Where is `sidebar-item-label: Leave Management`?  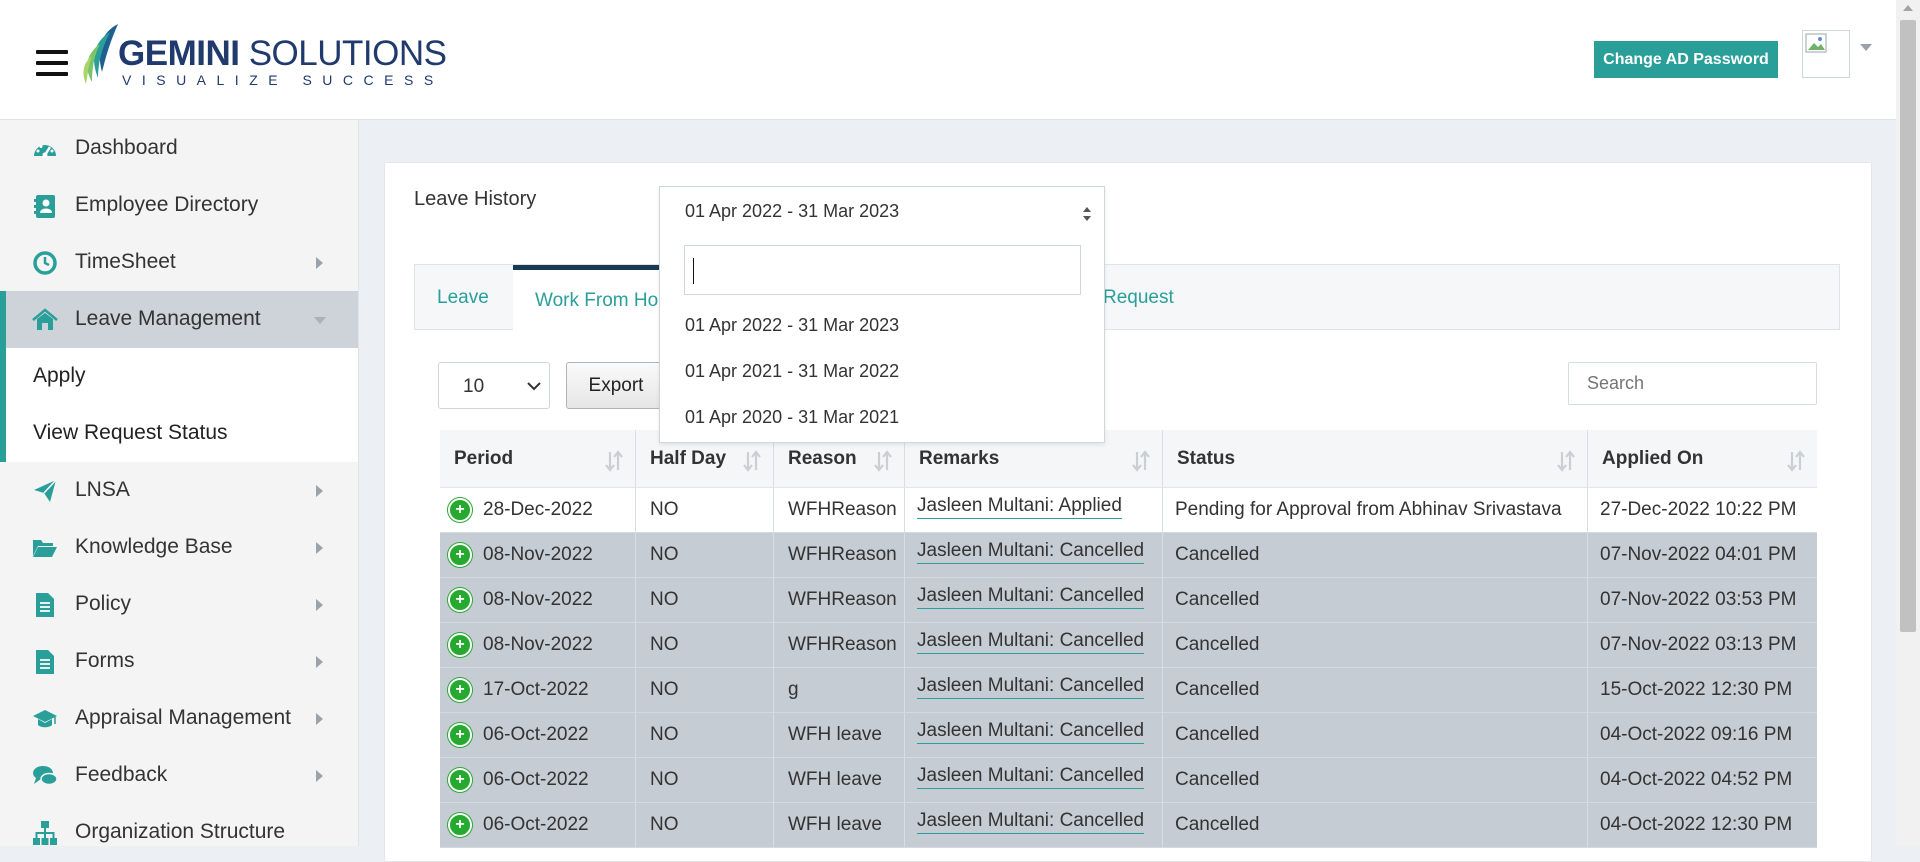
sidebar-item-label: Leave Management is located at coordinates (168, 318).